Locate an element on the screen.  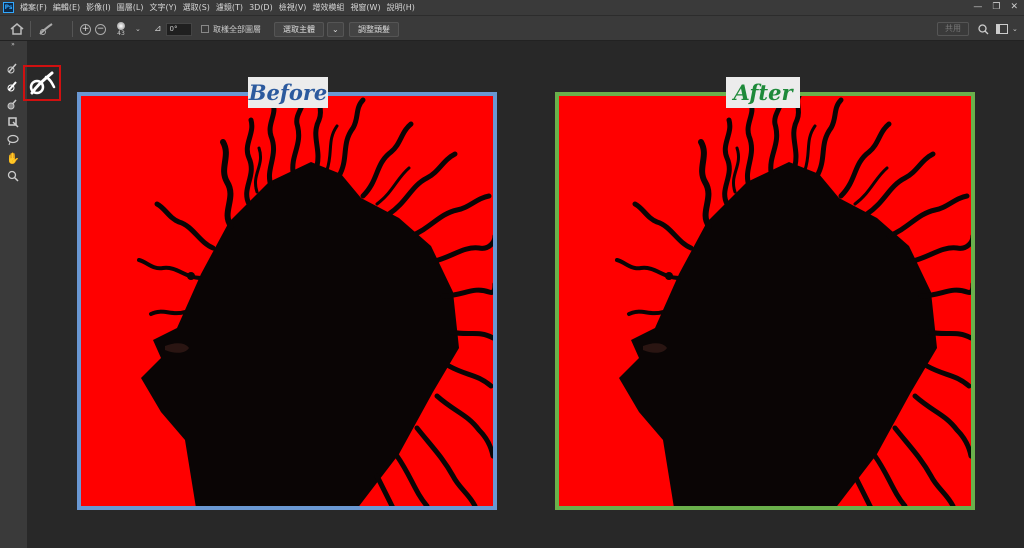
menu-edit: 編輯(E) is located at coordinates (66, 7).